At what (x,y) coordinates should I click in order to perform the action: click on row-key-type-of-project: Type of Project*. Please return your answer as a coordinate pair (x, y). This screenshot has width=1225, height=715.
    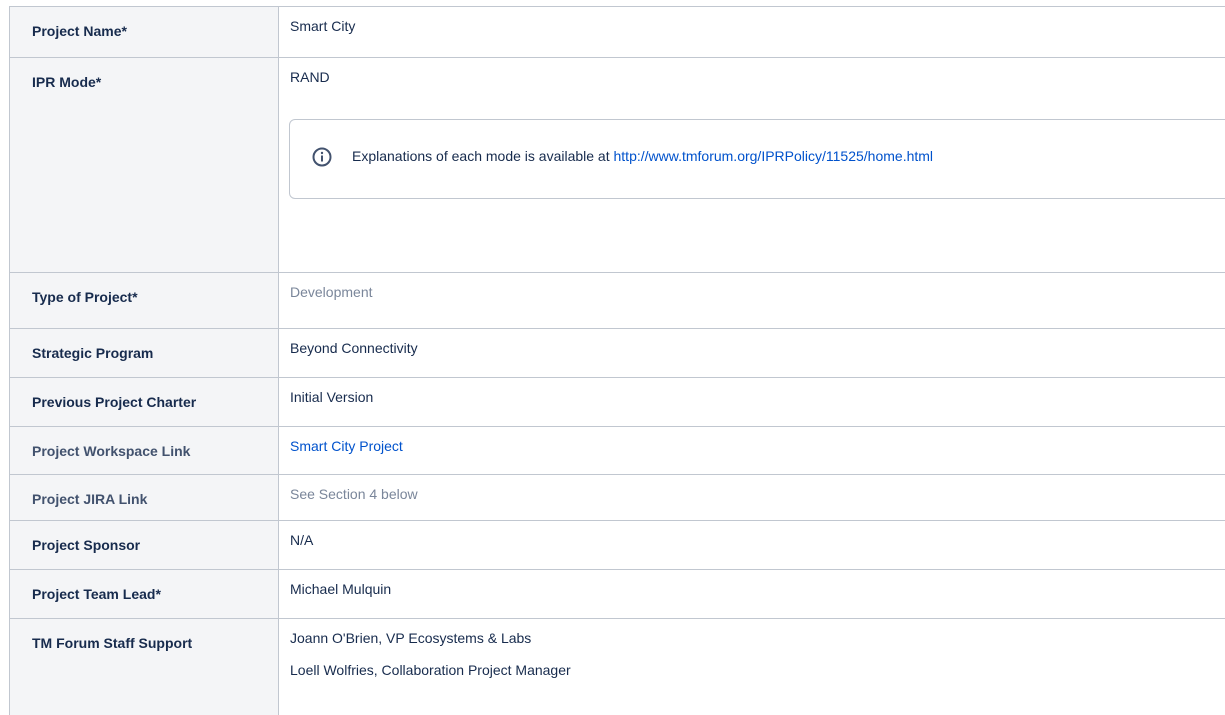
    Looking at the image, I should click on (144, 300).